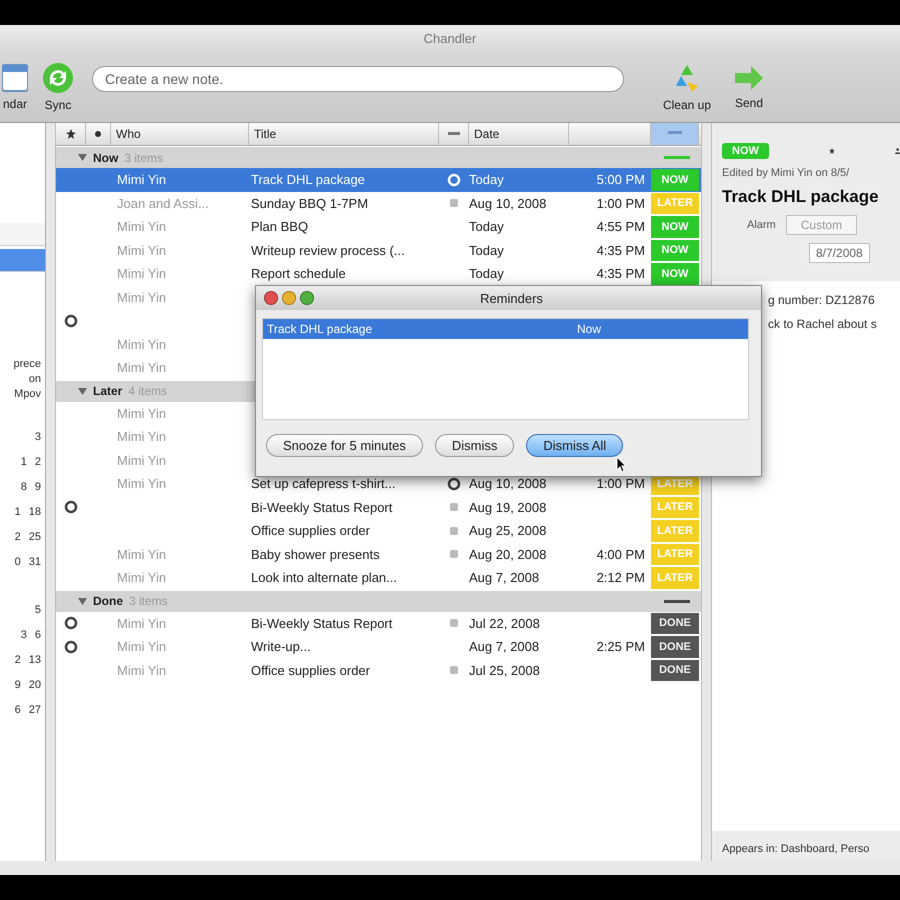 The height and width of the screenshot is (900, 900). Describe the element at coordinates (839, 253) in the screenshot. I see `alarm-date-field: 8/7/2008` at that location.